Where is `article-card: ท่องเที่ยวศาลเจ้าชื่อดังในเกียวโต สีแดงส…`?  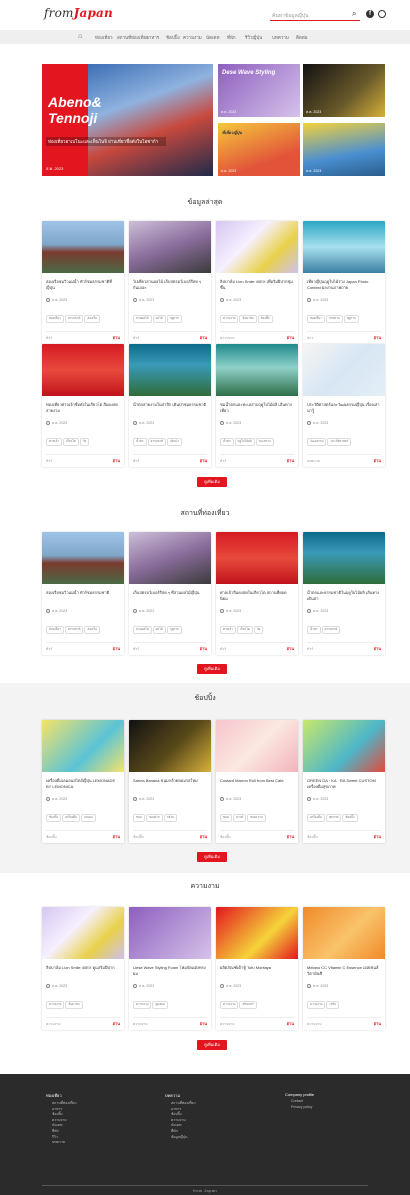 article-card: ท่องเที่ยวศาลเจ้าชื่อดังในเกียวโต สีแดงส… is located at coordinates (83, 405).